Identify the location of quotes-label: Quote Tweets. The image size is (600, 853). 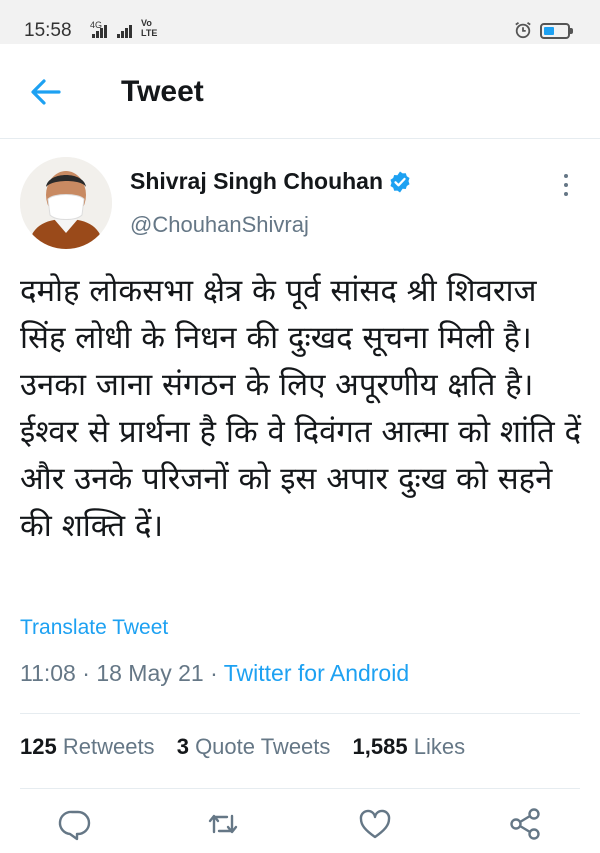
(263, 746).